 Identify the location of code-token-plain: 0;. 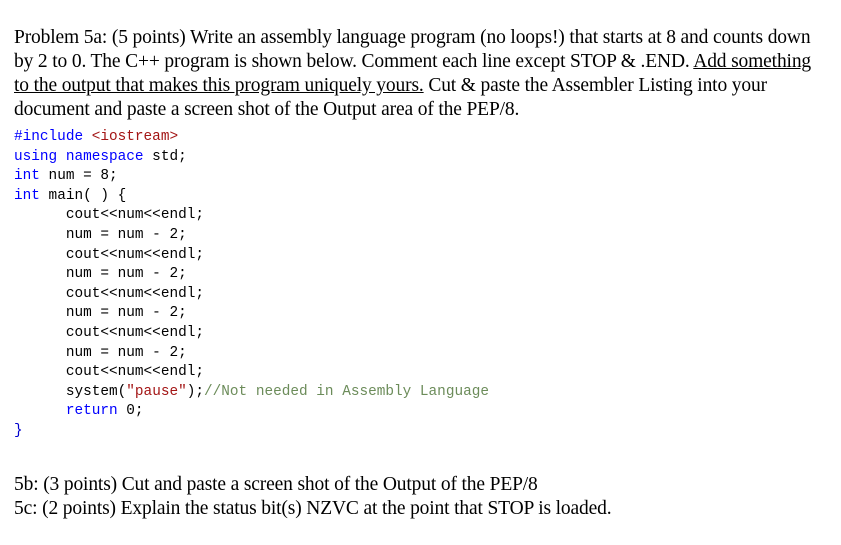
(130, 411).